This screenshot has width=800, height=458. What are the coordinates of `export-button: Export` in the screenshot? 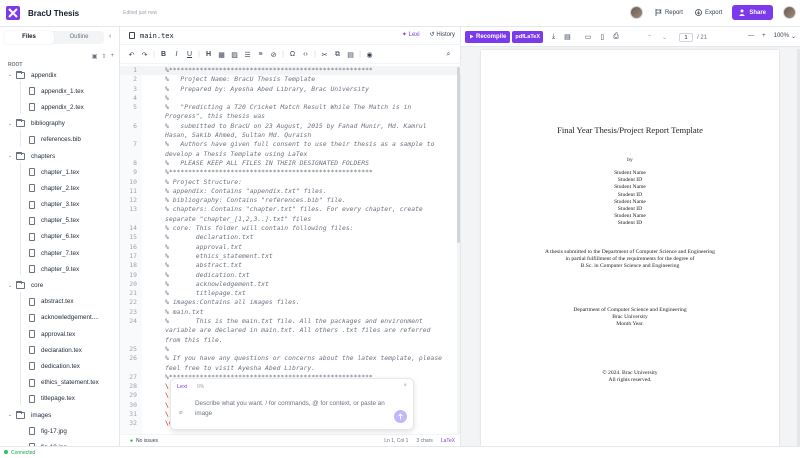 It's located at (708, 12).